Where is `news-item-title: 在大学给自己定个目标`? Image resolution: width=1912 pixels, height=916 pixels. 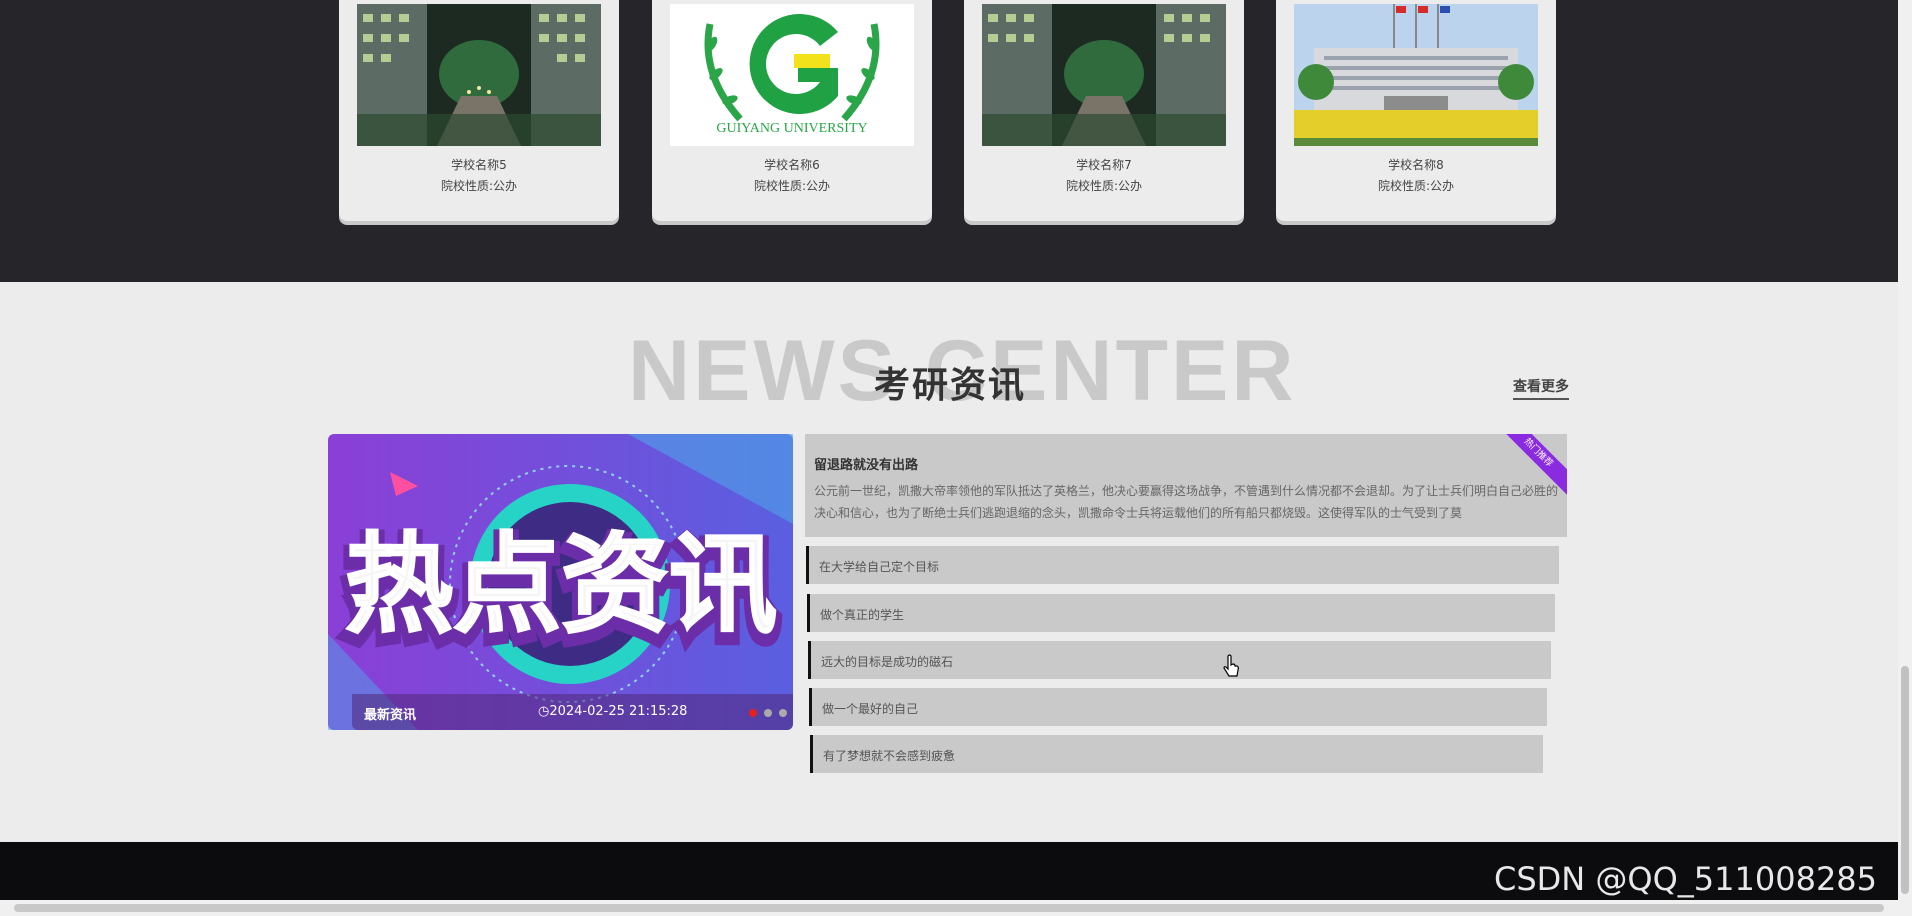 news-item-title: 在大学给自己定个目标 is located at coordinates (879, 566).